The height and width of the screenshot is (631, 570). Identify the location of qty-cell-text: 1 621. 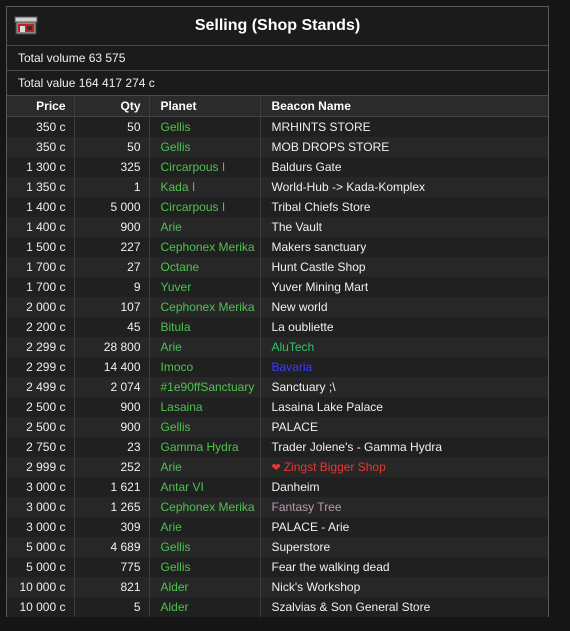
(125, 487).